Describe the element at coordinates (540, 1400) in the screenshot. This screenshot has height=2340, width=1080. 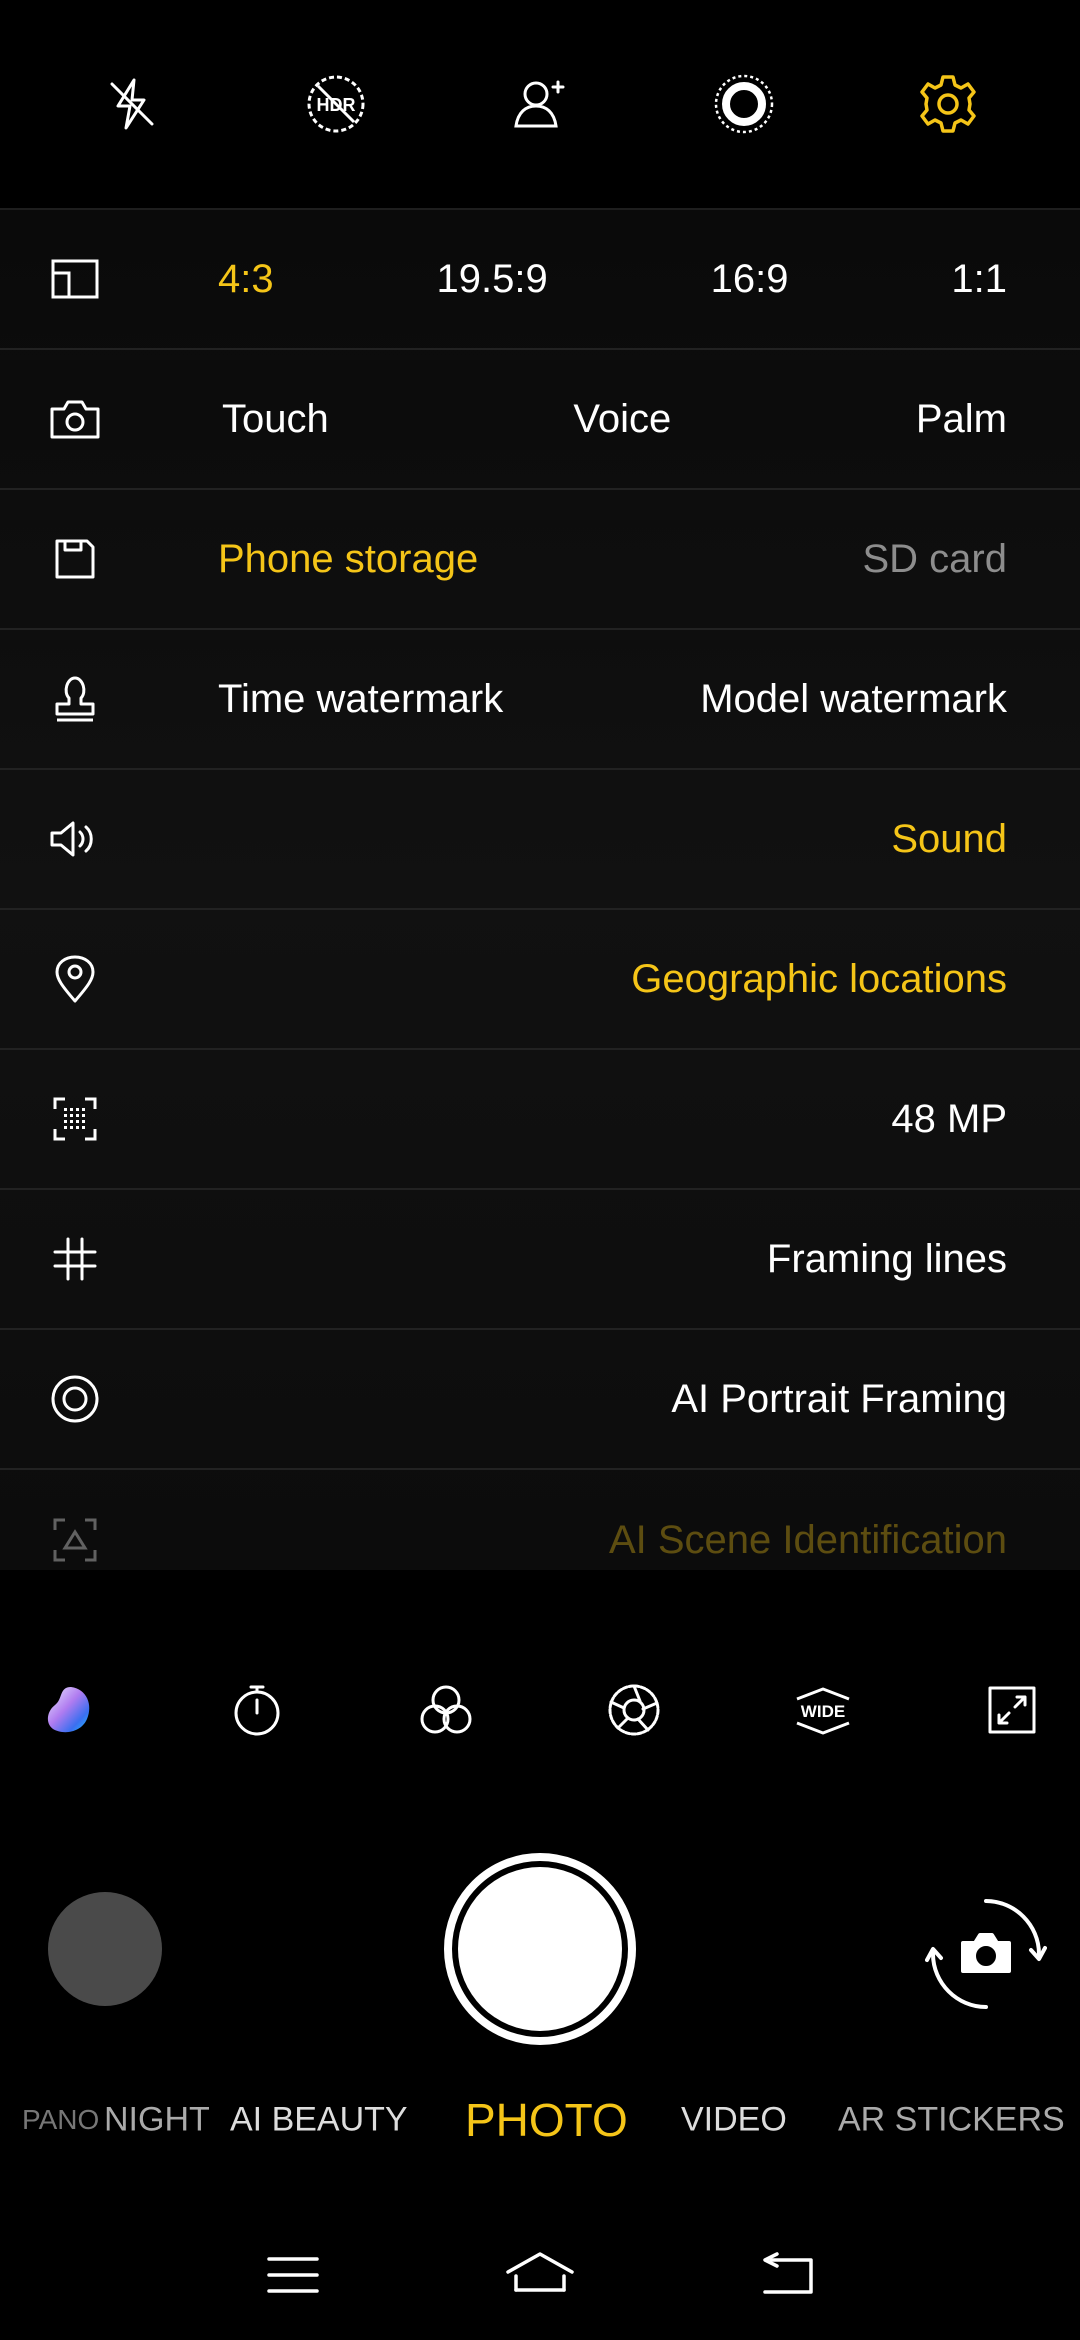
I see `portrait-framing-row: AI Portrait Framing` at that location.